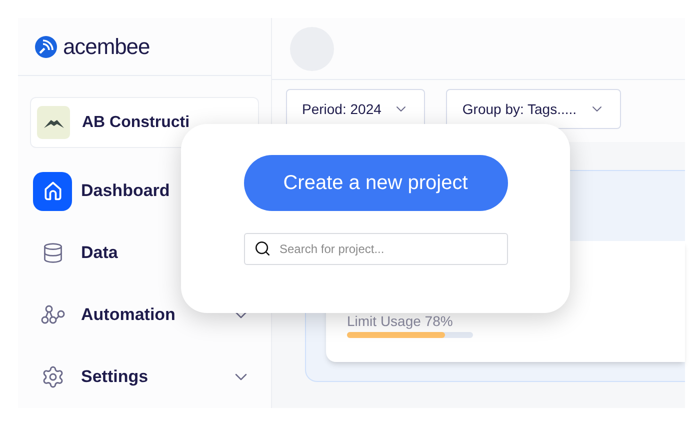  What do you see at coordinates (136, 122) in the screenshot?
I see `company-name: AB Constructi` at bounding box center [136, 122].